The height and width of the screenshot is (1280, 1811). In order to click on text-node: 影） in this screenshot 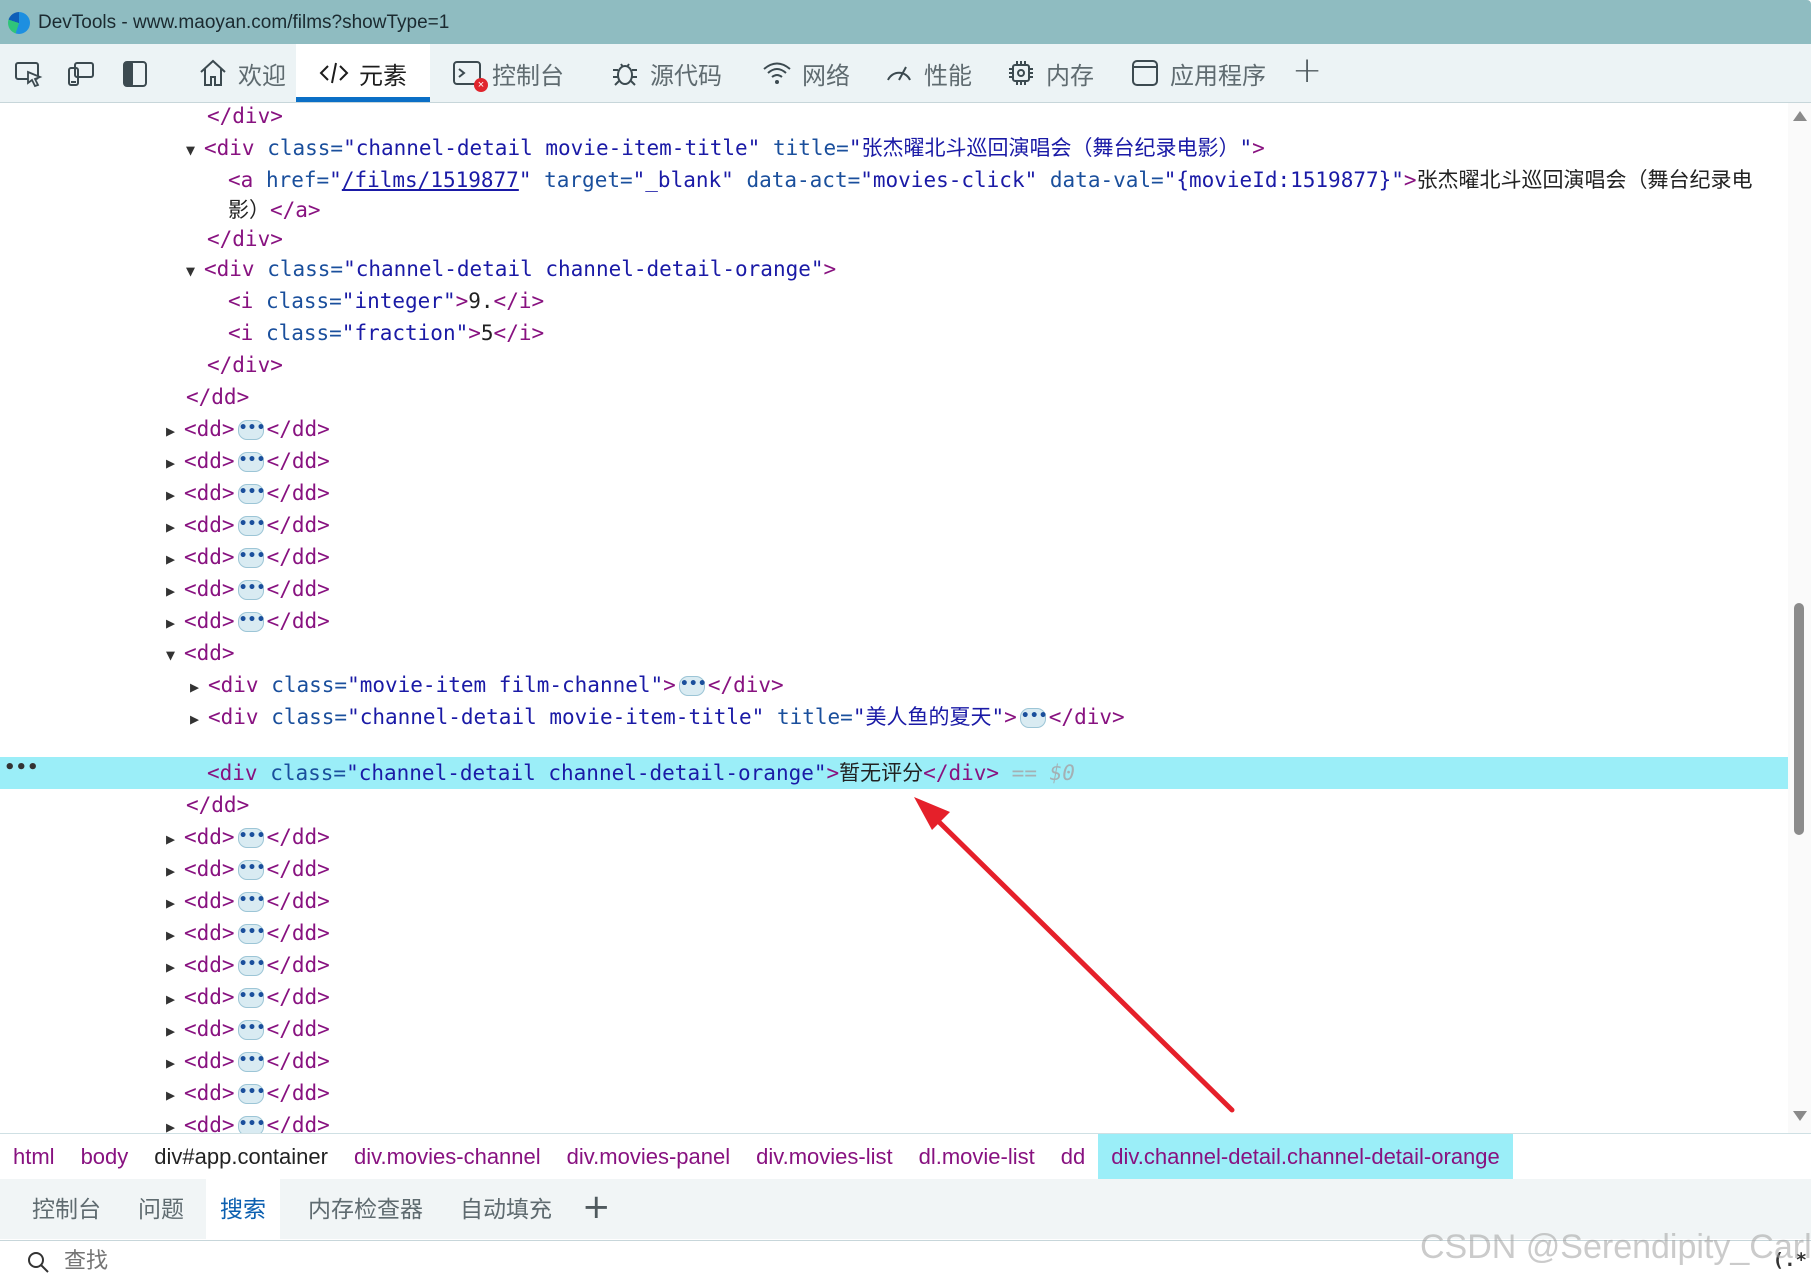, I will do `click(249, 210)`.